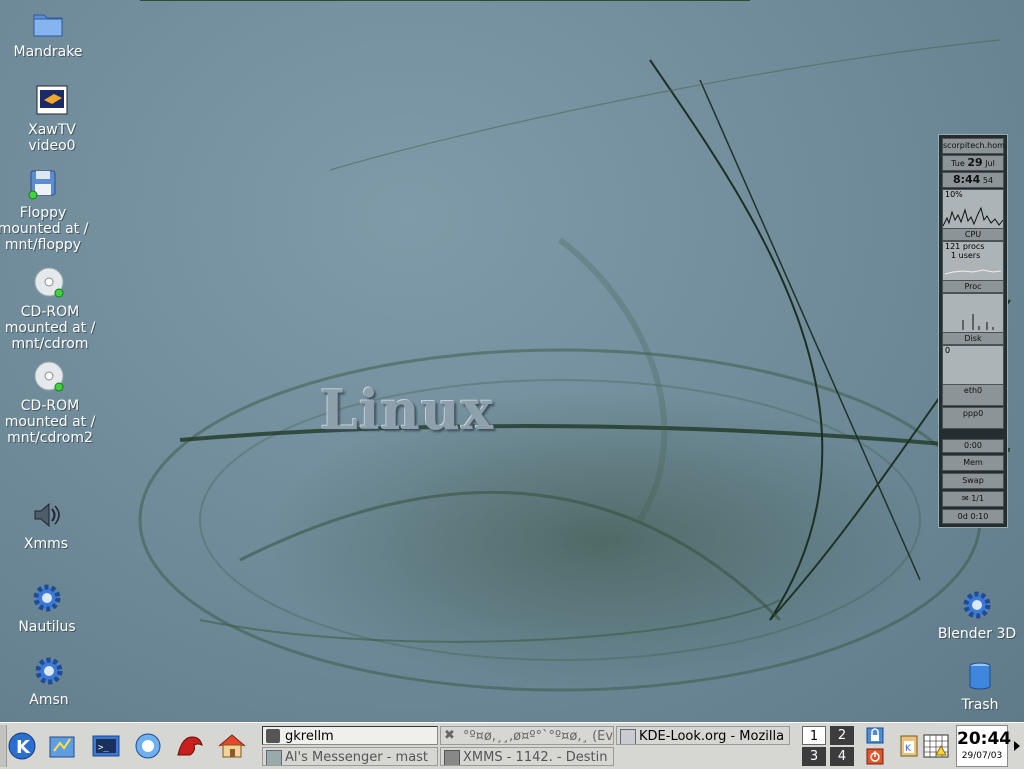  I want to click on home-icon, so click(232, 746).